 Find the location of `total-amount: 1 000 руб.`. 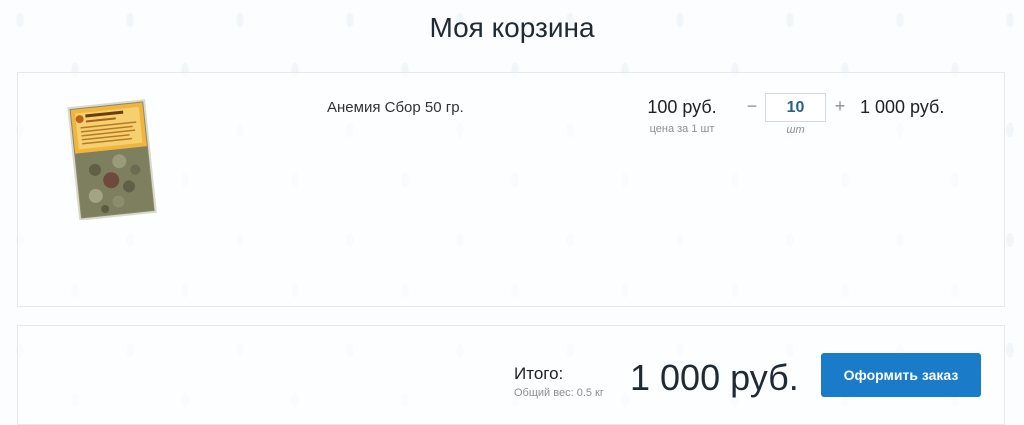

total-amount: 1 000 руб. is located at coordinates (714, 377).